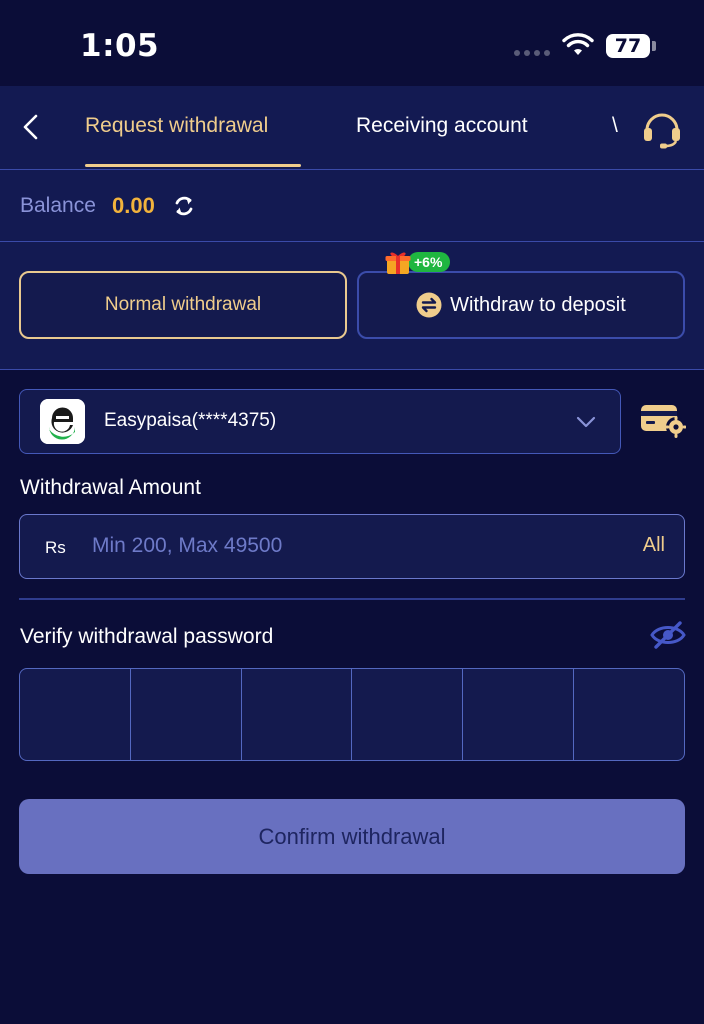  What do you see at coordinates (320, 421) in the screenshot?
I see `account-select: Easypaisa(****4375)` at bounding box center [320, 421].